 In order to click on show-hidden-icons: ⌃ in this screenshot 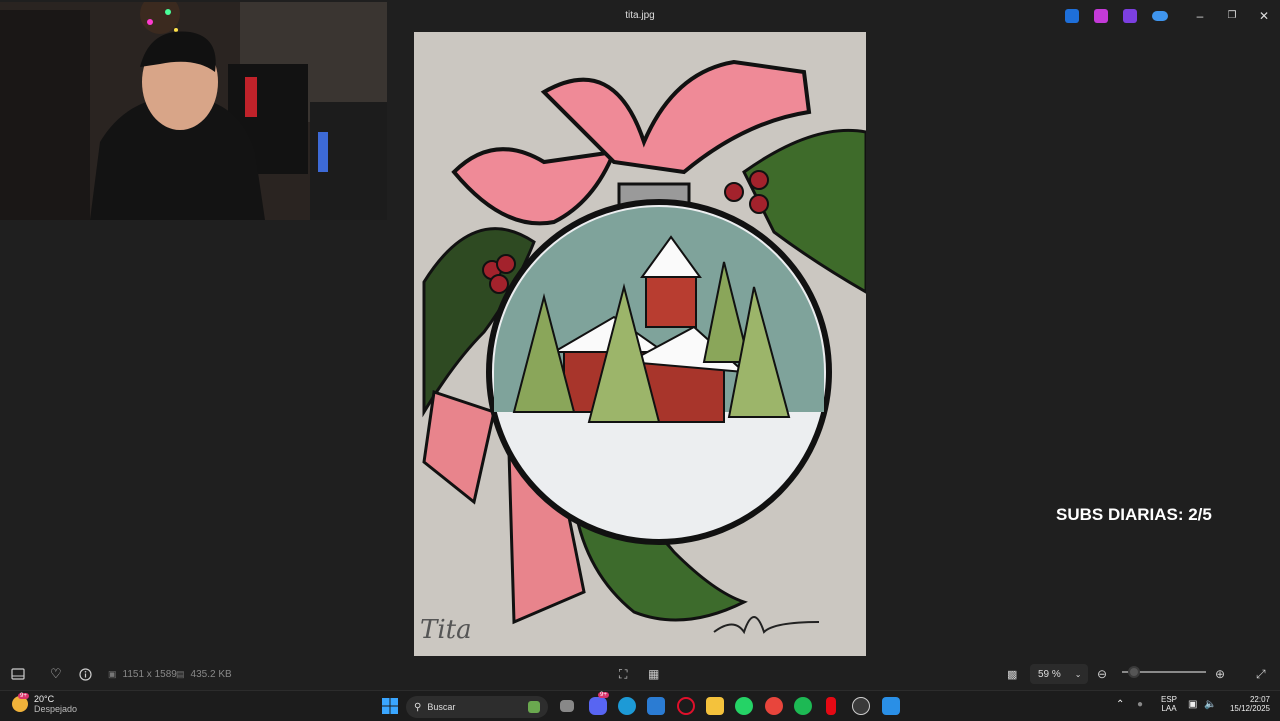, I will do `click(1120, 704)`.